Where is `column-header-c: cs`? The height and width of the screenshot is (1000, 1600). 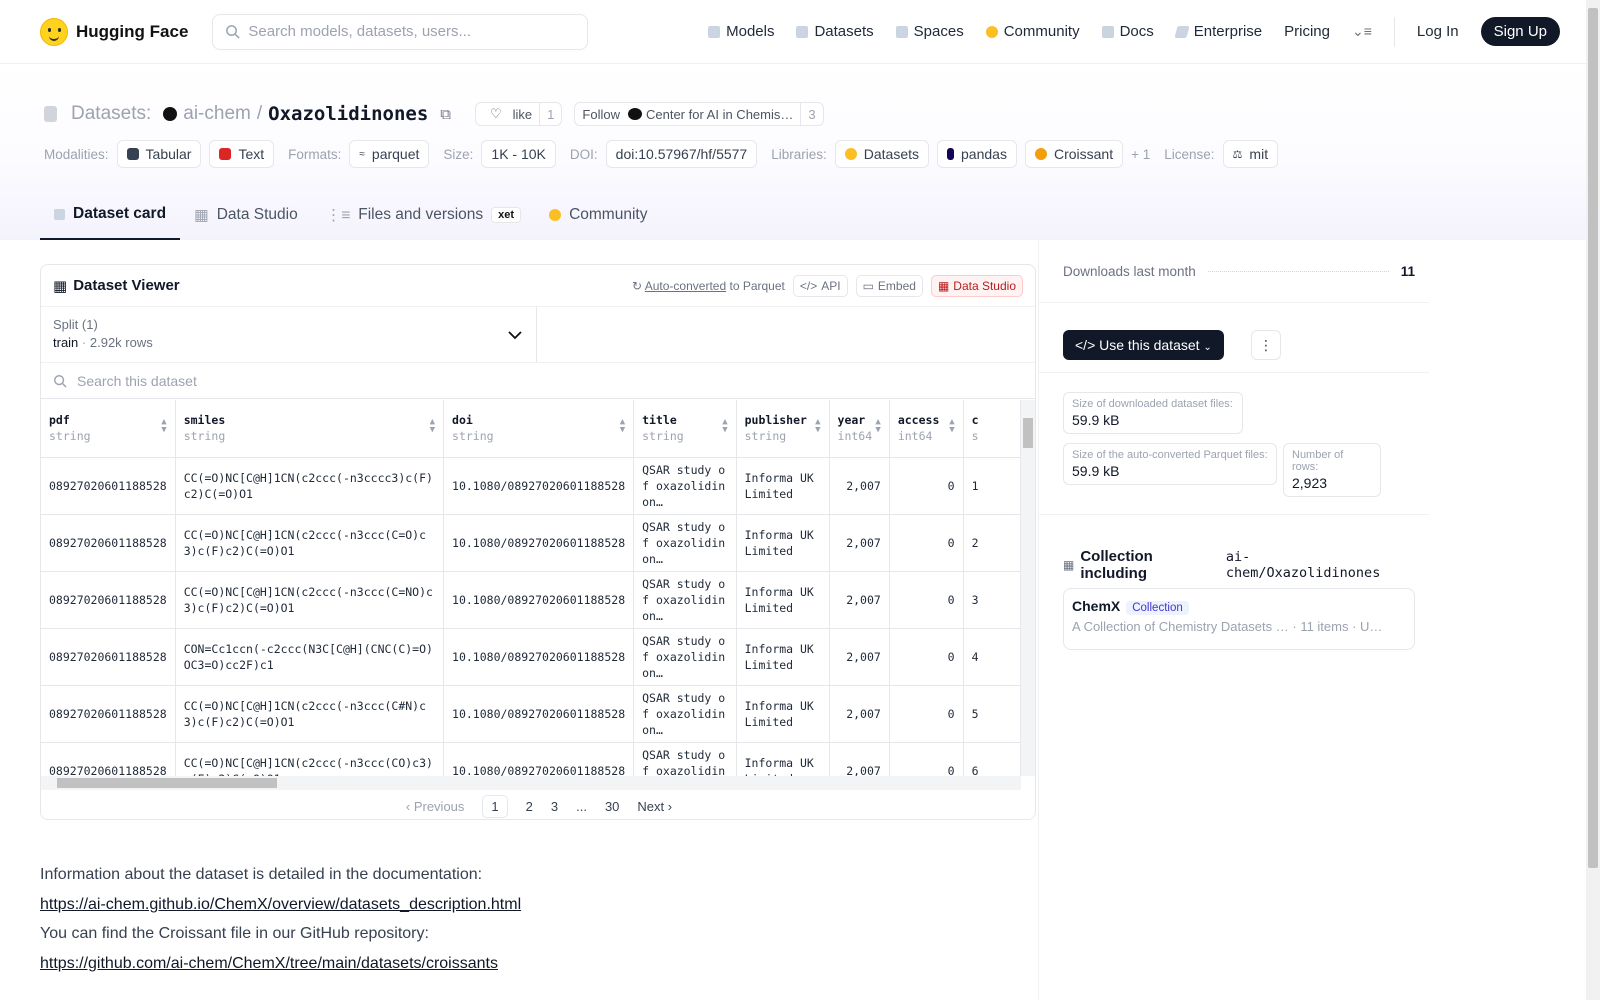
column-header-c: cs is located at coordinates (992, 429).